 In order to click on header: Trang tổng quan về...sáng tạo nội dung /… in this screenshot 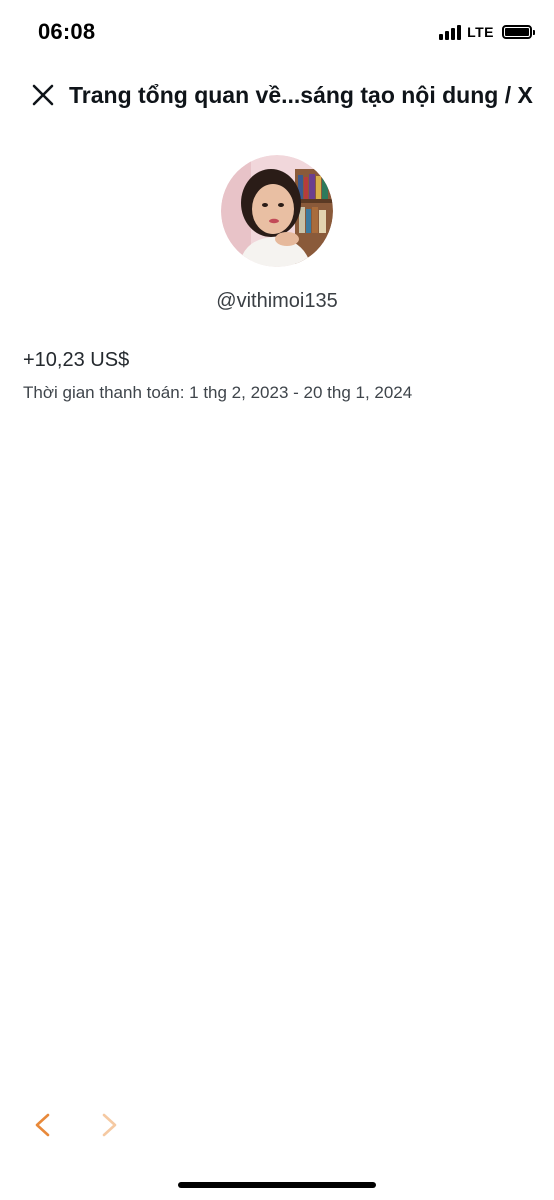, I will do `click(277, 95)`.